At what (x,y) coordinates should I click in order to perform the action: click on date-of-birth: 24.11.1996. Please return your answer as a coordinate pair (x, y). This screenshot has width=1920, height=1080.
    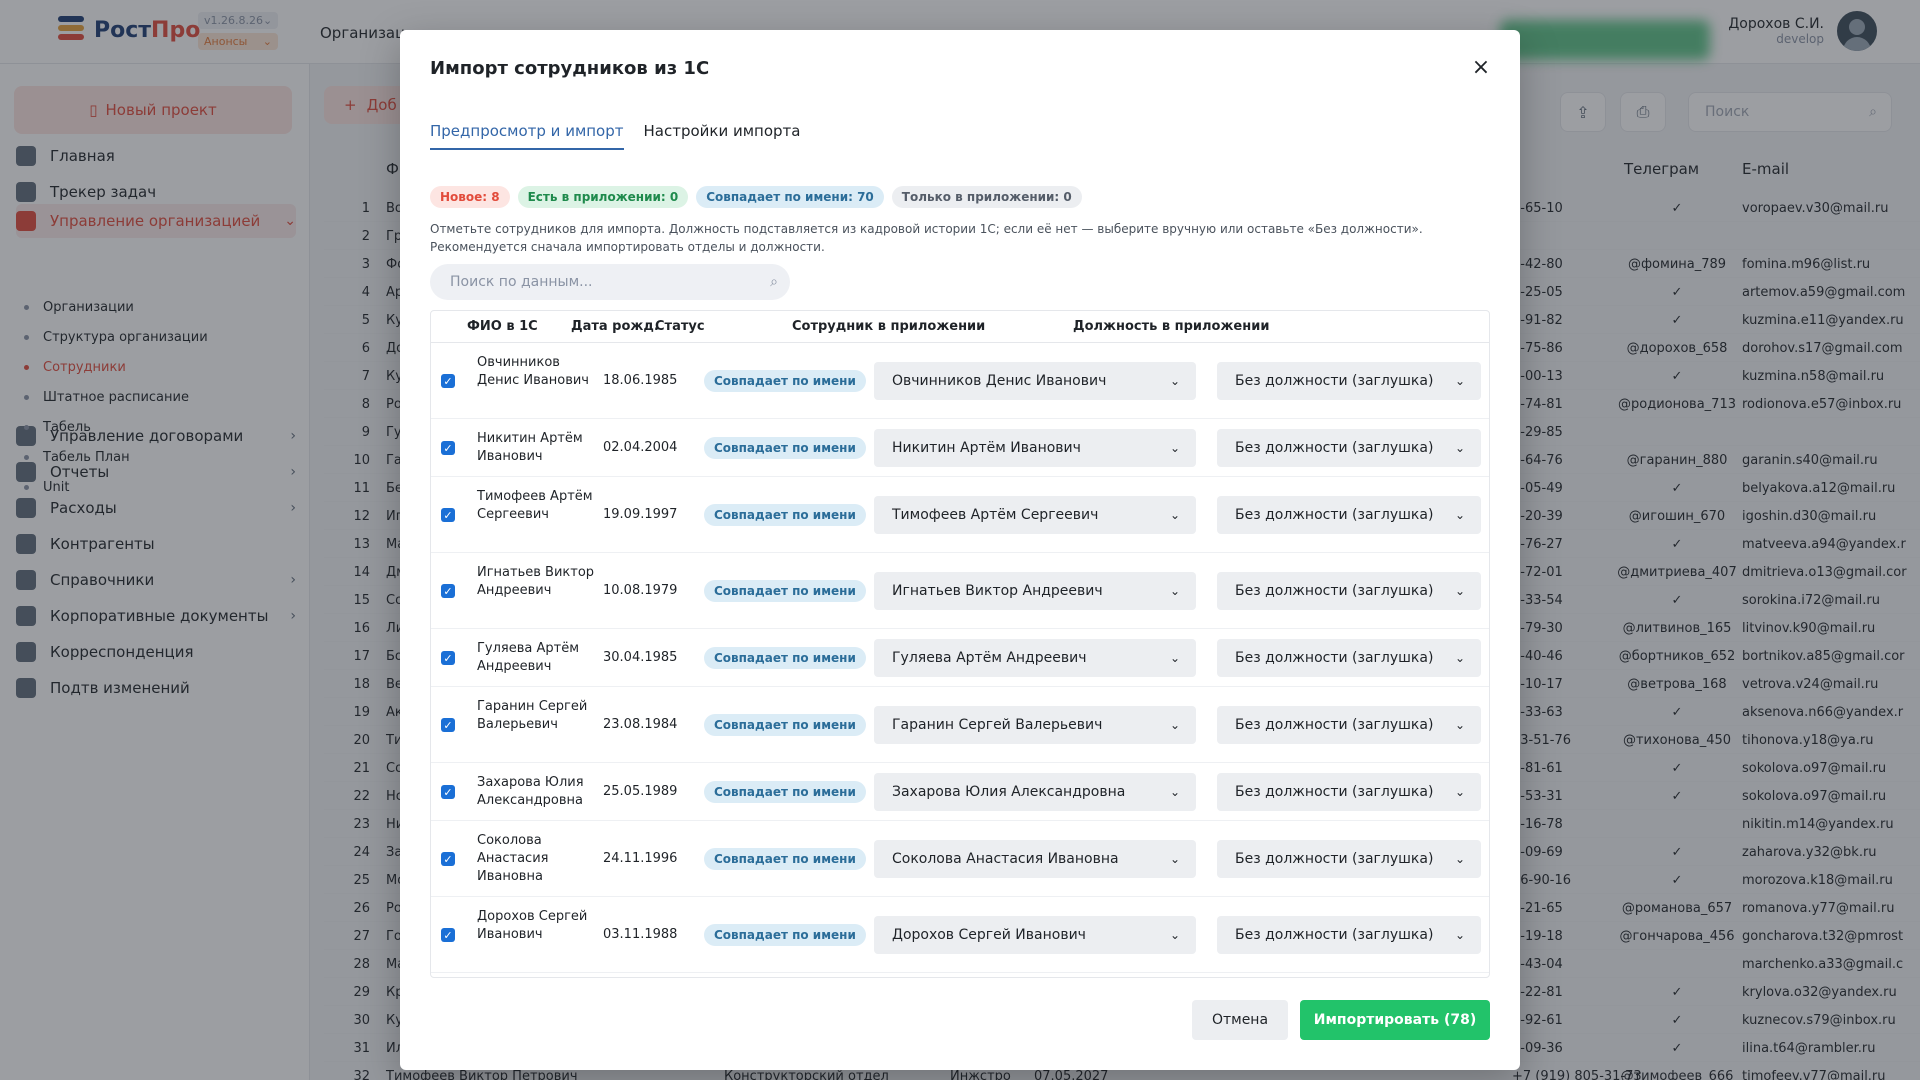
    Looking at the image, I should click on (640, 858).